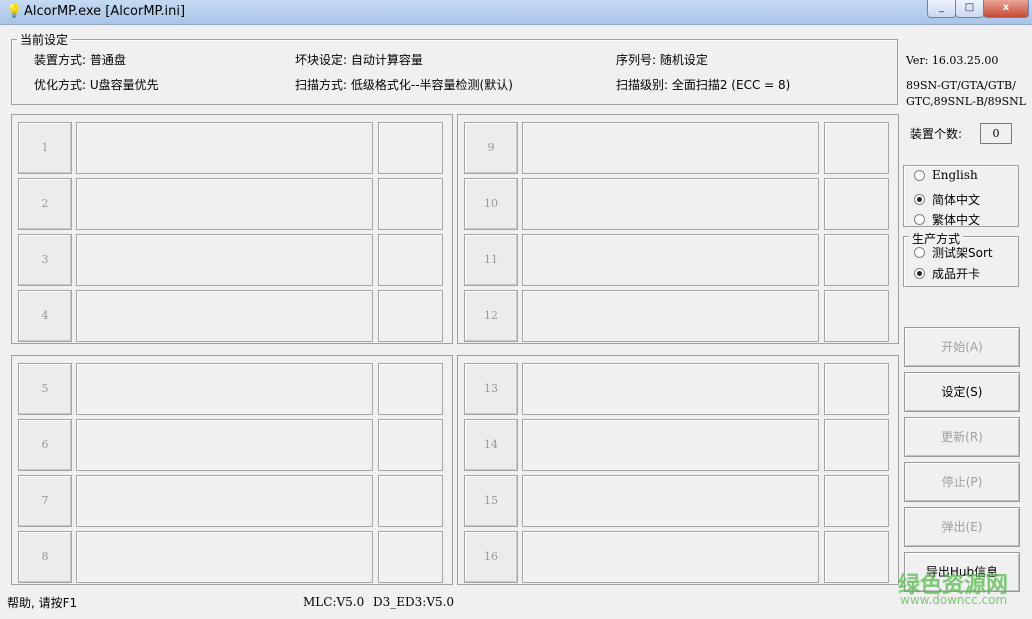  Describe the element at coordinates (45, 389) in the screenshot. I see `slot-button-5: 5` at that location.